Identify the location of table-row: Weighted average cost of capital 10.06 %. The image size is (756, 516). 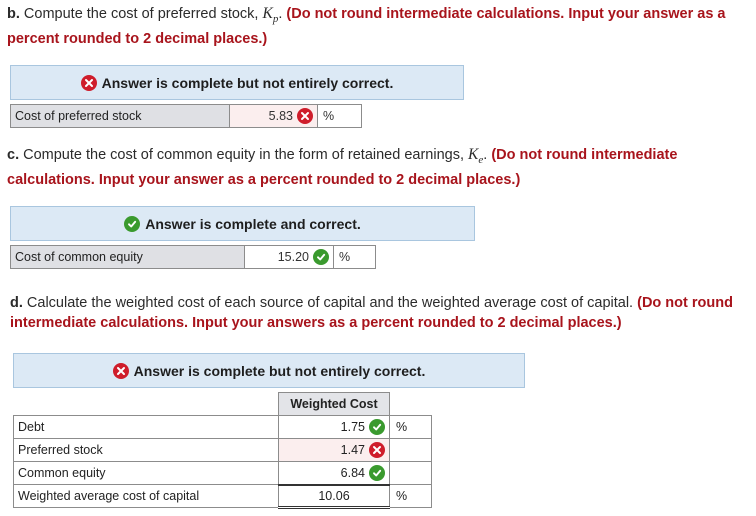
(222, 496).